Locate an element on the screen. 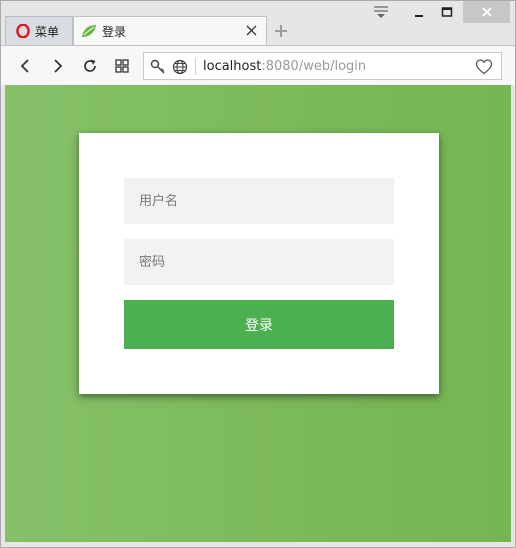  window-bottom-border is located at coordinates (258, 544).